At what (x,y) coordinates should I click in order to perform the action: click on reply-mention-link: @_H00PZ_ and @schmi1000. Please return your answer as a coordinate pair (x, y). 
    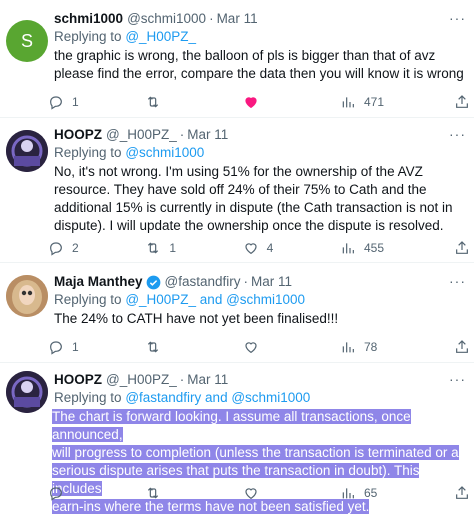
    Looking at the image, I should click on (215, 299).